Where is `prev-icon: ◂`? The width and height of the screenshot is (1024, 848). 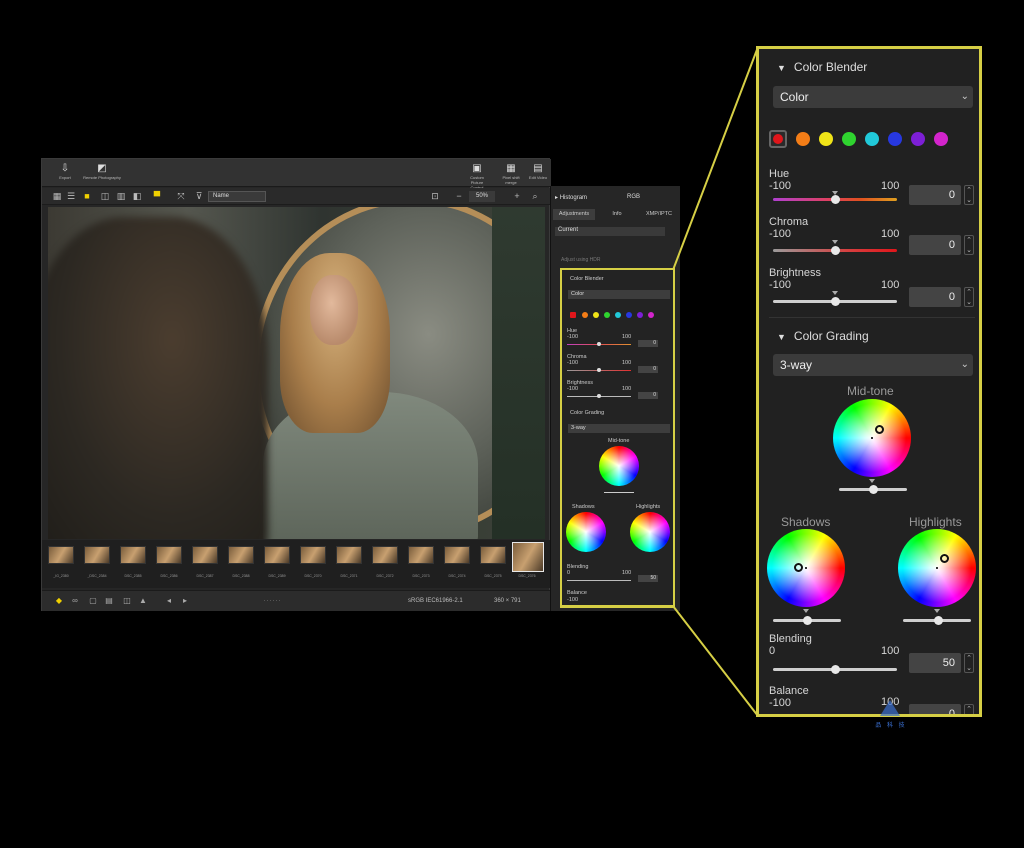 prev-icon: ◂ is located at coordinates (169, 601).